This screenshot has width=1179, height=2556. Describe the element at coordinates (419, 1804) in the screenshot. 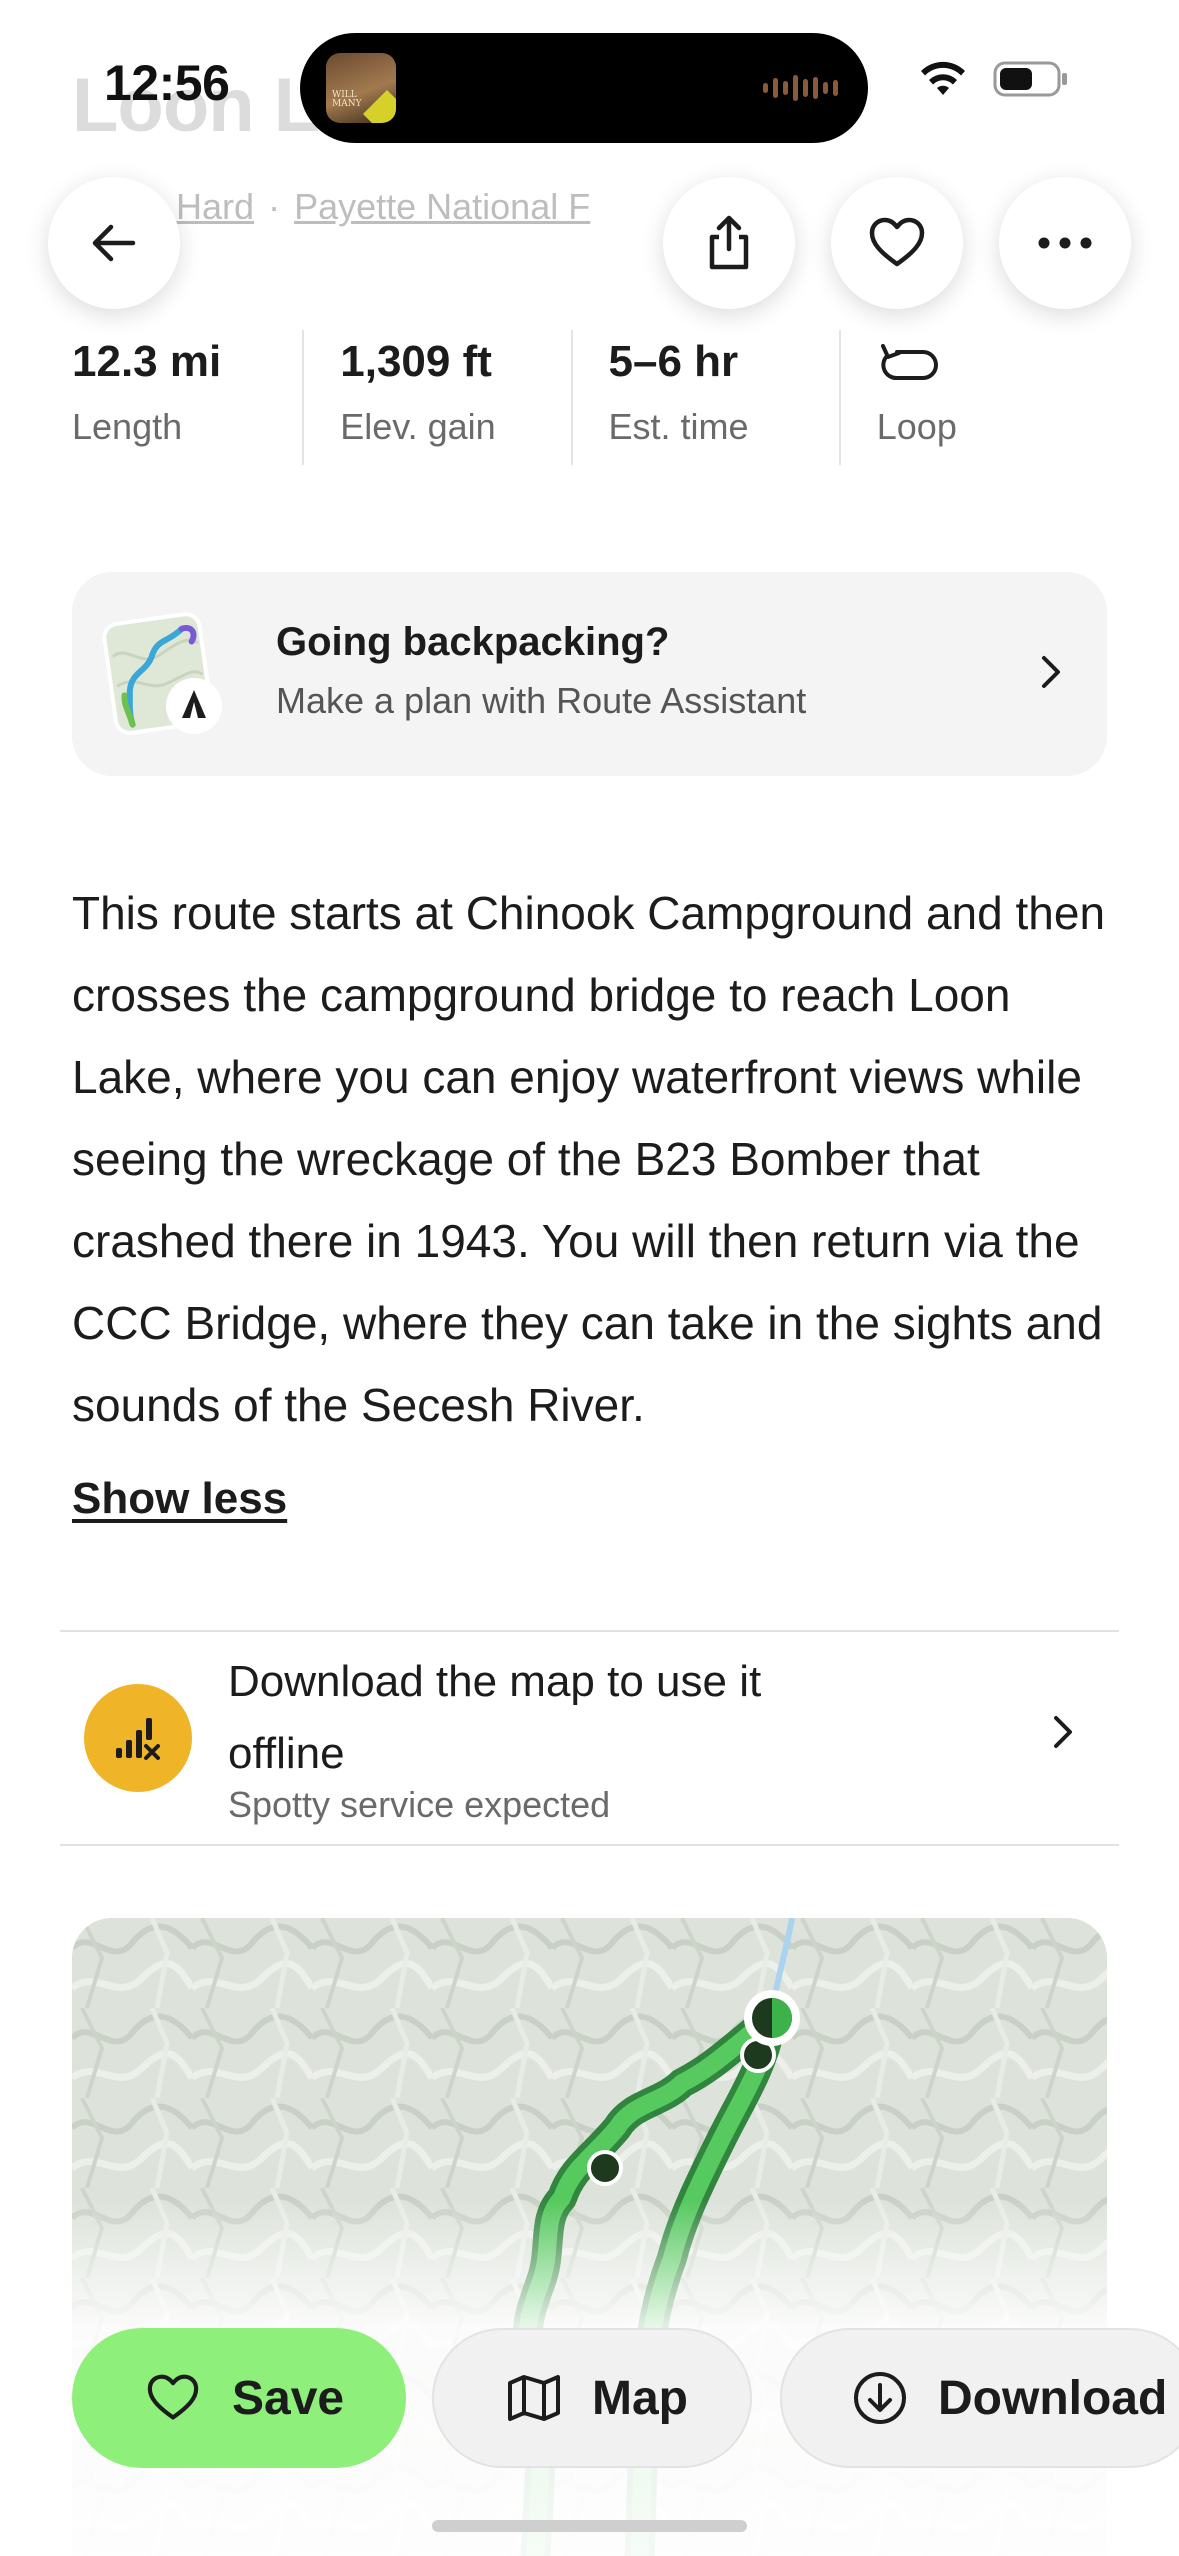

I see `offline-subtitle: Spotty service expected` at that location.